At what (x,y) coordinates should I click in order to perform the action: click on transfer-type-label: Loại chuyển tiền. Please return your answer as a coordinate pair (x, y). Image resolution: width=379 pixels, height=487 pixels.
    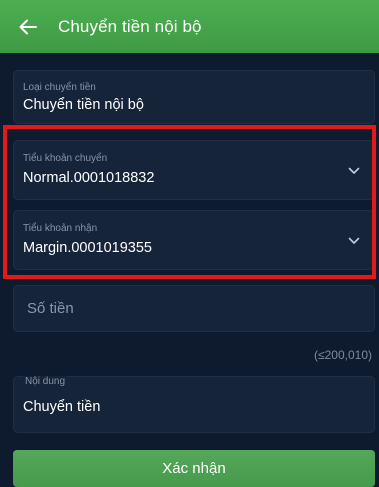
    Looking at the image, I should click on (59, 87).